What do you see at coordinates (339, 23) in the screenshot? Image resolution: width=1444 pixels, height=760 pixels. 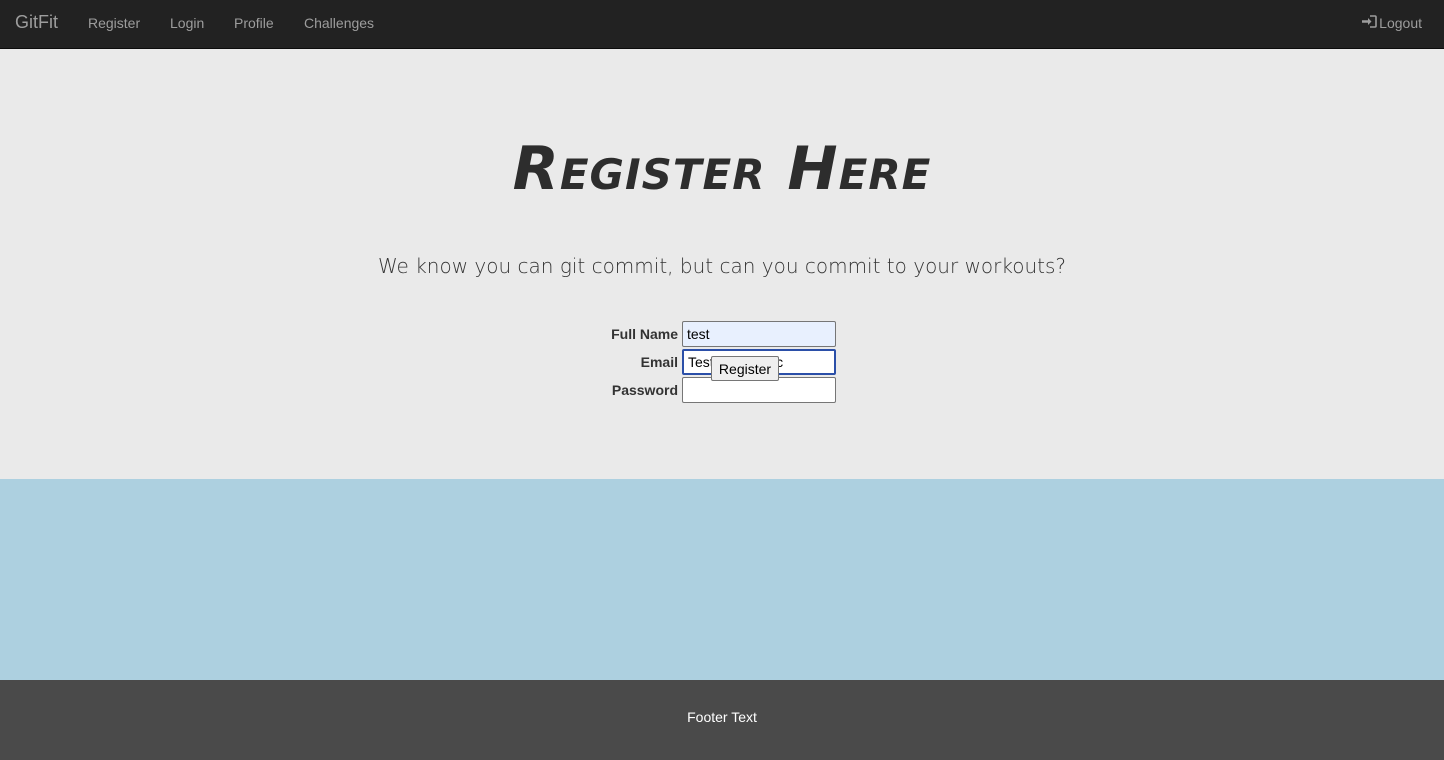 I see `nav-link-challenges: Challenges` at bounding box center [339, 23].